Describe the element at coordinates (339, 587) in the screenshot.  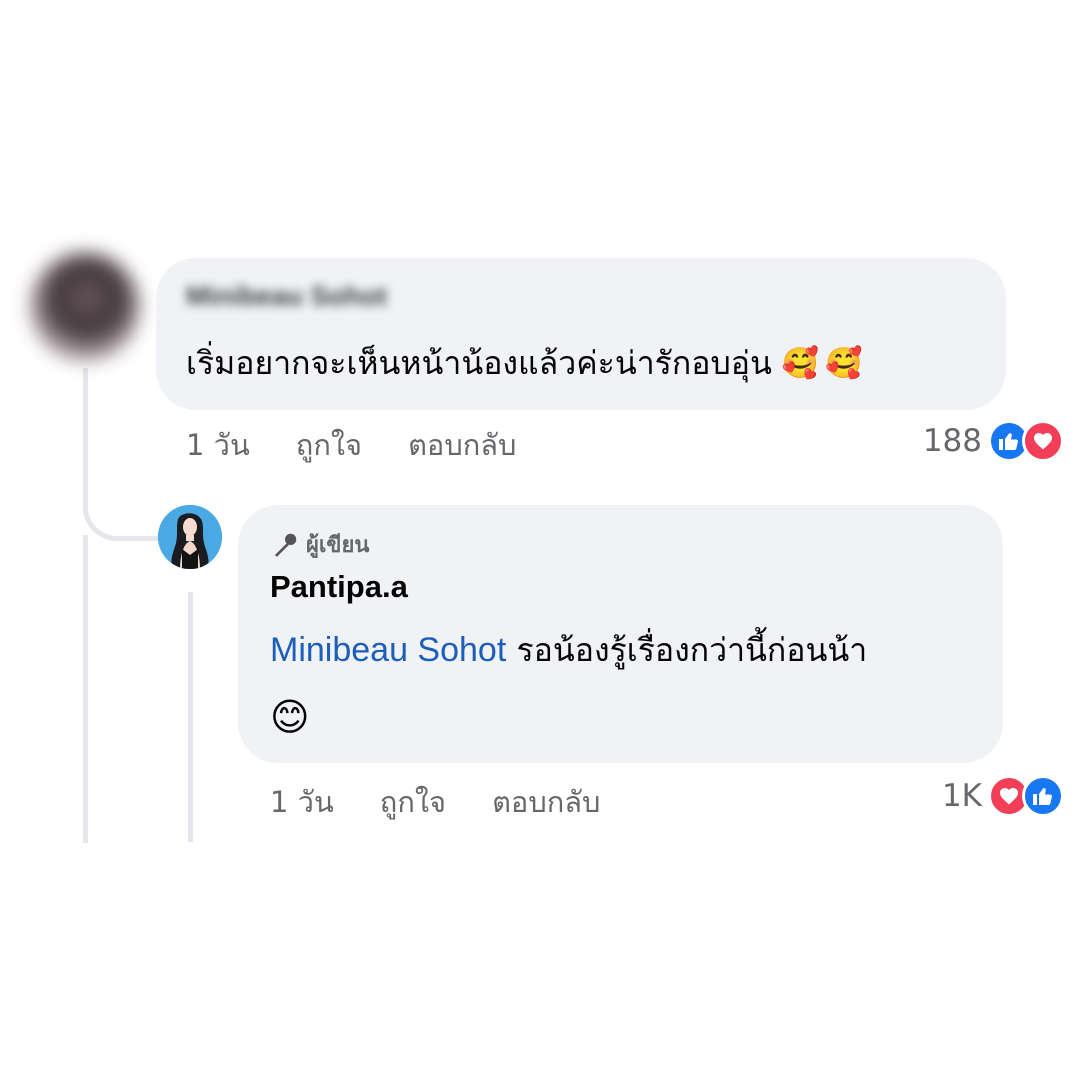
I see `reply-author-name: Pantipa.a` at that location.